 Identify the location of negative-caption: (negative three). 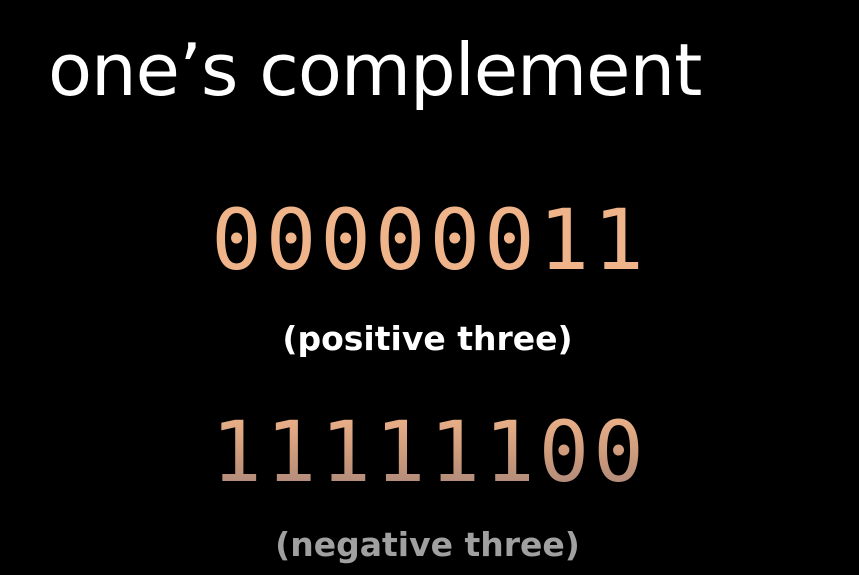
(427, 544).